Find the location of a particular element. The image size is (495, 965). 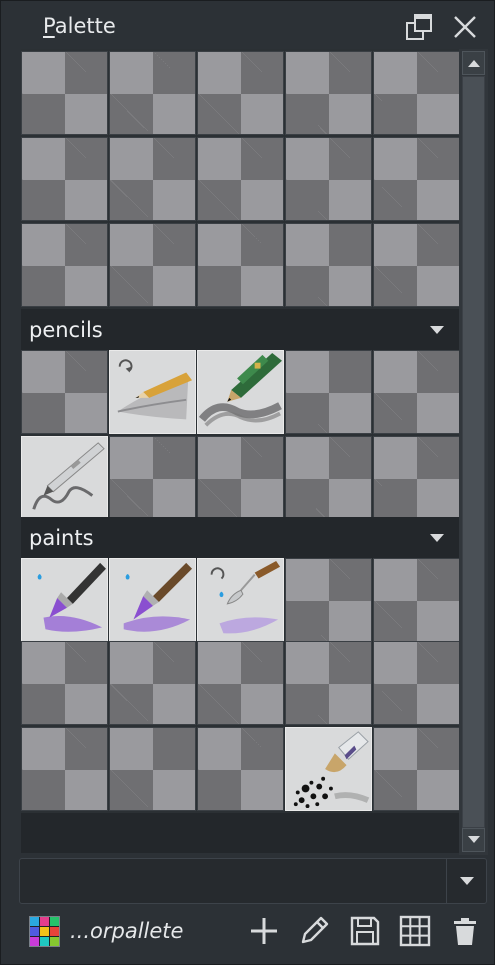

brush-preset-wet-paint is located at coordinates (64, 600).